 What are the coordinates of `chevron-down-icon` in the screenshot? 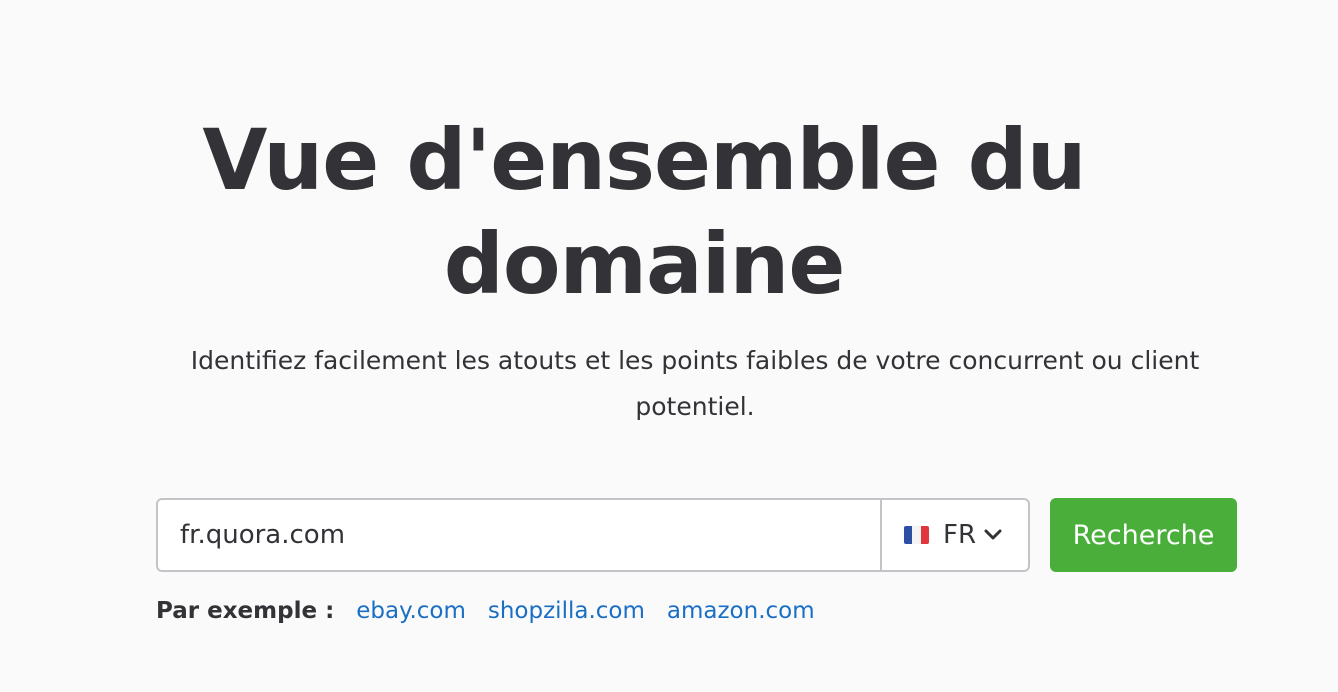 It's located at (993, 535).